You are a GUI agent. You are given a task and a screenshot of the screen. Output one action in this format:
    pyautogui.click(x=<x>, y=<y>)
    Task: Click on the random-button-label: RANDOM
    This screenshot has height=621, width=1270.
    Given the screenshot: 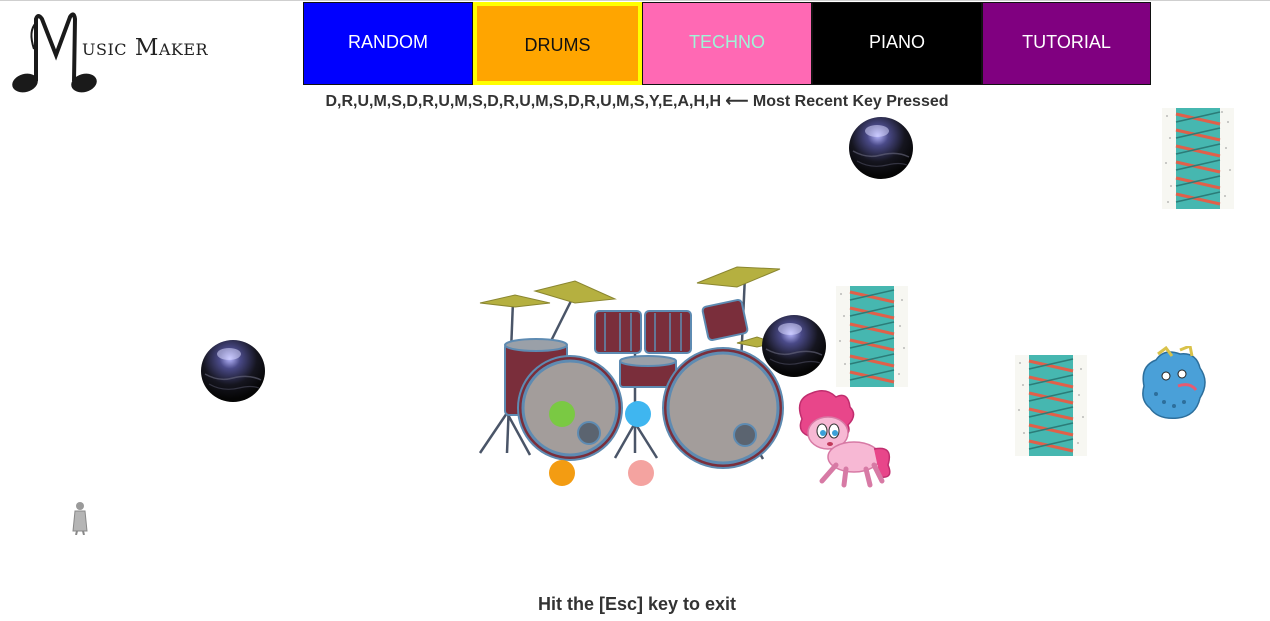 What is the action you would take?
    pyautogui.click(x=388, y=42)
    